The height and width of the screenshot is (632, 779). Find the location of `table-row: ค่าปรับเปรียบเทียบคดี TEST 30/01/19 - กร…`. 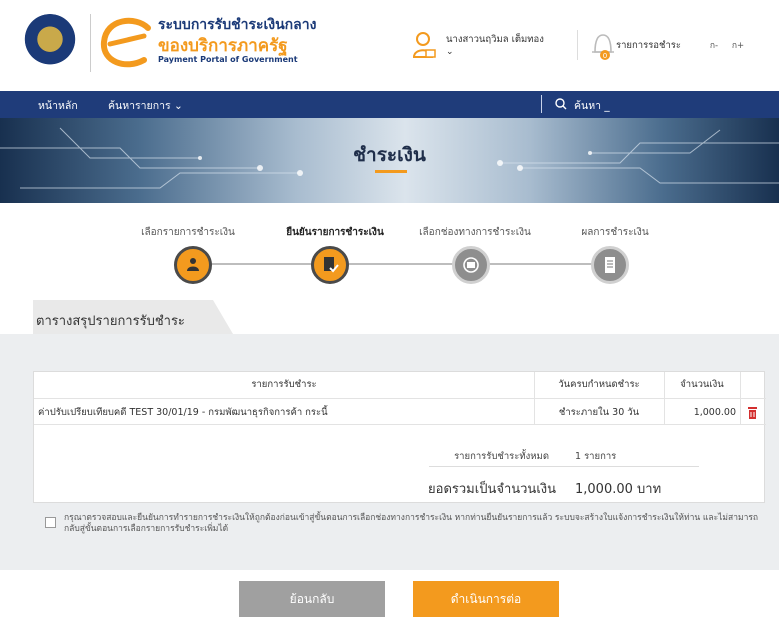

table-row: ค่าปรับเปรียบเทียบคดี TEST 30/01/19 - กร… is located at coordinates (400, 411).